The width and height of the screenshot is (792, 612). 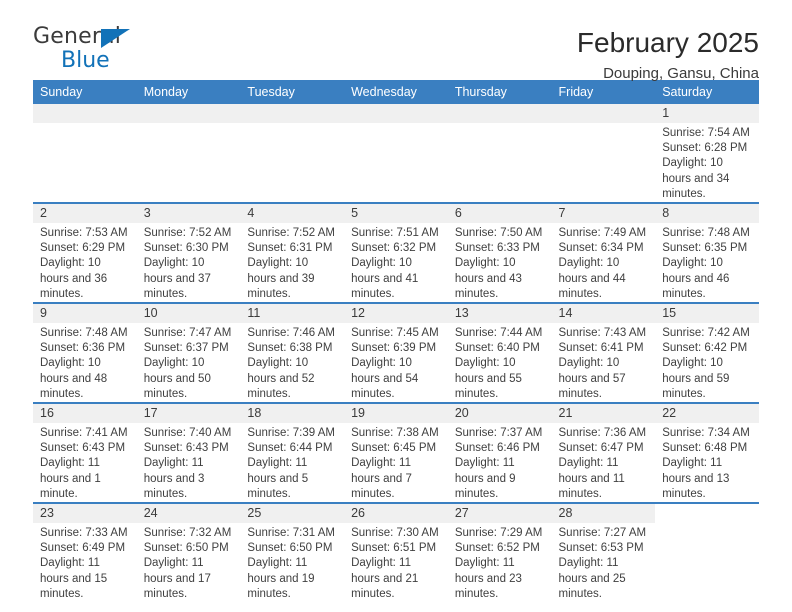 I want to click on daylight-duration: Daylight: 10 hours and 54 minutes., so click(x=385, y=378).